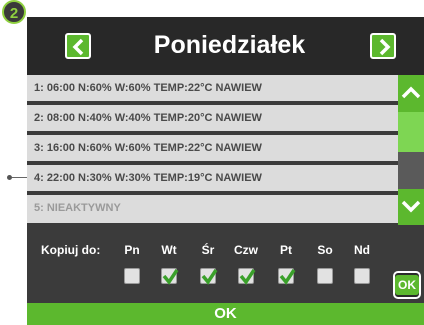 Image resolution: width=424 pixels, height=325 pixels. Describe the element at coordinates (148, 88) in the screenshot. I see `program-row-text: 1: 06:00 N:60% W:60% TEMP:22°C NAWIEW` at that location.